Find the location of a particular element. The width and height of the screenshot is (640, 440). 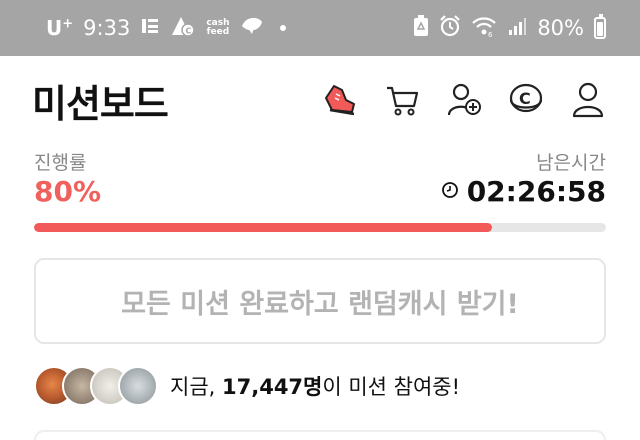

battery-icon is located at coordinates (600, 26).